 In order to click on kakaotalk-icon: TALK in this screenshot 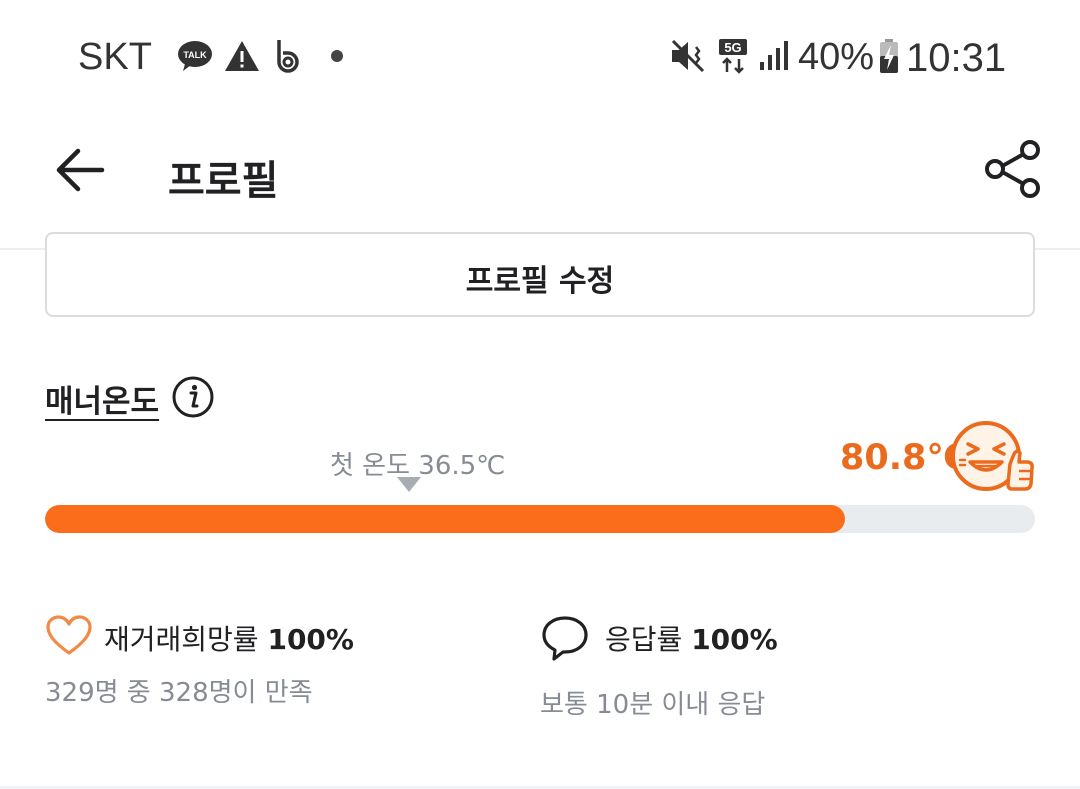, I will do `click(195, 56)`.